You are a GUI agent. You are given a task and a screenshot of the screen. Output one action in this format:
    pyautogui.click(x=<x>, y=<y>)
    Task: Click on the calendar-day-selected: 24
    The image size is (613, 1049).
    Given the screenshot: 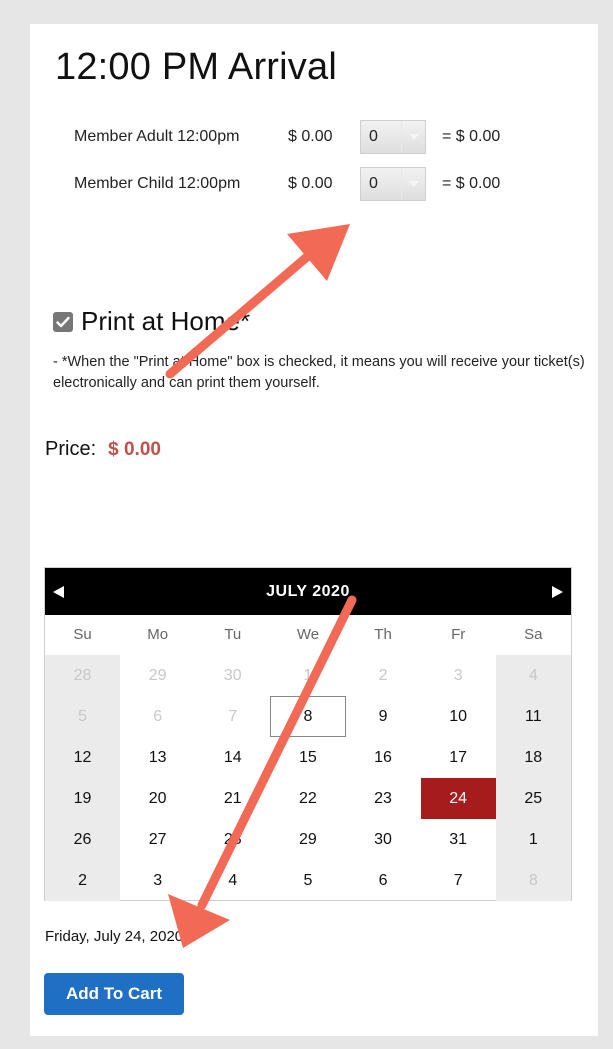 What is the action you would take?
    pyautogui.click(x=458, y=798)
    